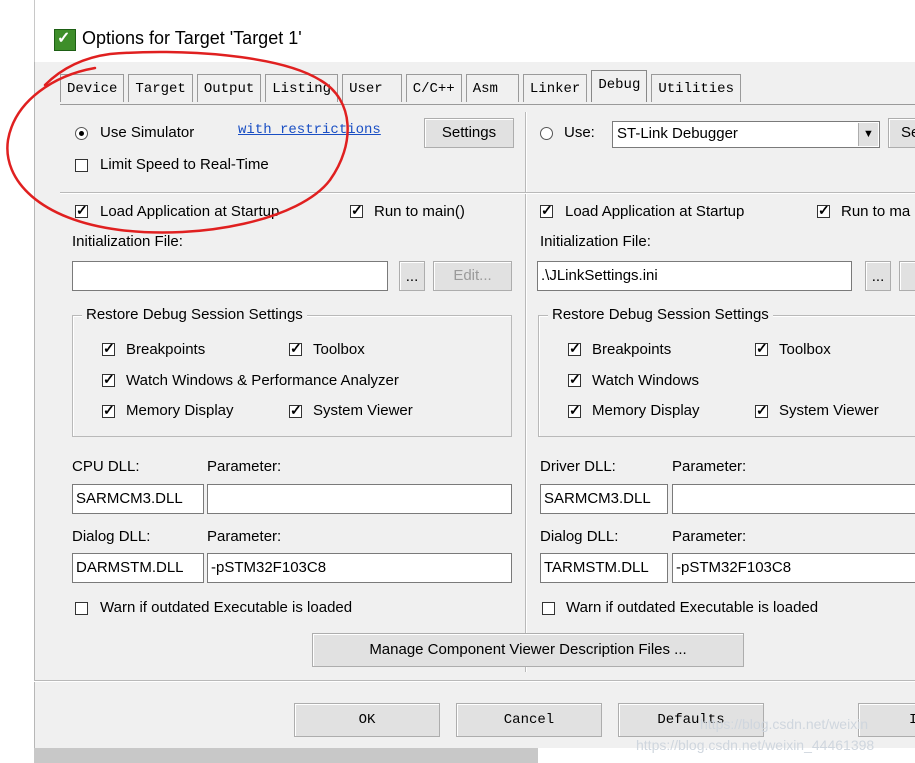 This screenshot has height=763, width=915. I want to click on left-watch-windows-label: Watch Windows & Performance Analyzer, so click(262, 380).